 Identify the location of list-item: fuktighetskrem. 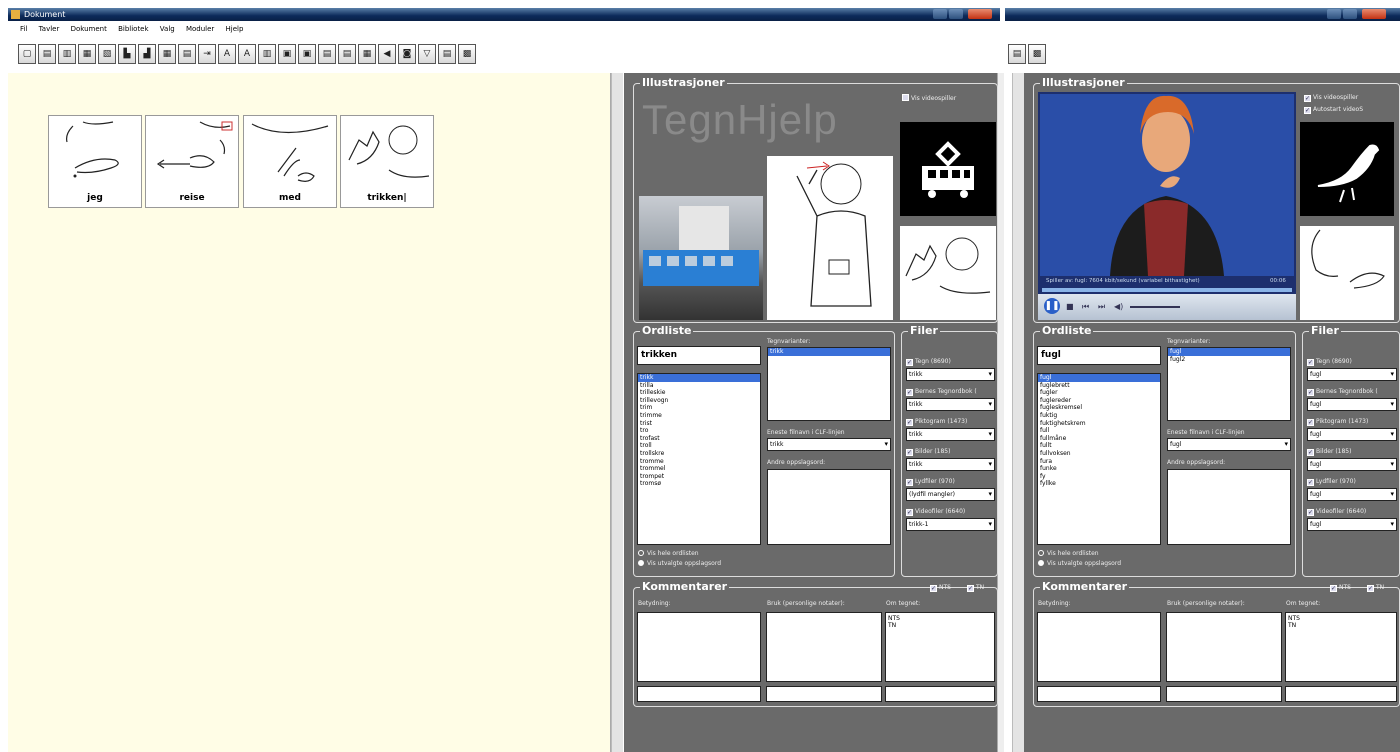
(1099, 424).